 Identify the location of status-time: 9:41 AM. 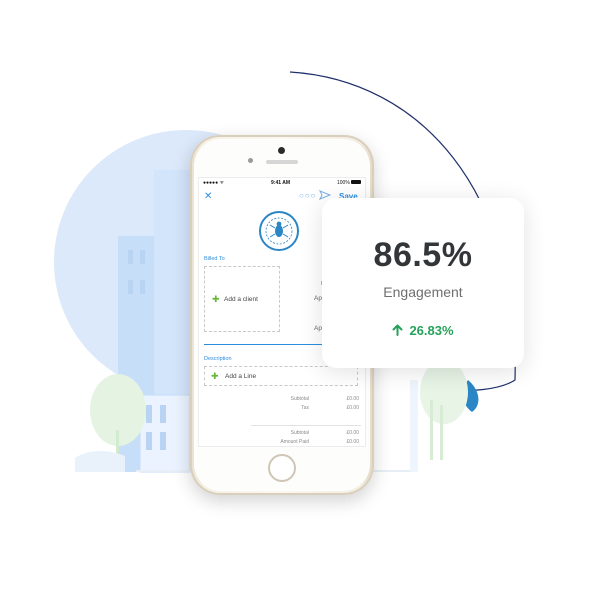
(280, 183).